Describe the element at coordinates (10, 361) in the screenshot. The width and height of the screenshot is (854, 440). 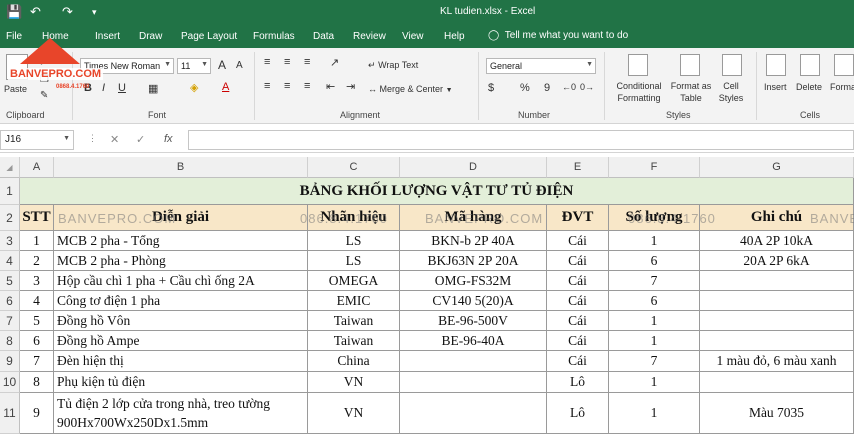
I see `row-header-9: 9` at that location.